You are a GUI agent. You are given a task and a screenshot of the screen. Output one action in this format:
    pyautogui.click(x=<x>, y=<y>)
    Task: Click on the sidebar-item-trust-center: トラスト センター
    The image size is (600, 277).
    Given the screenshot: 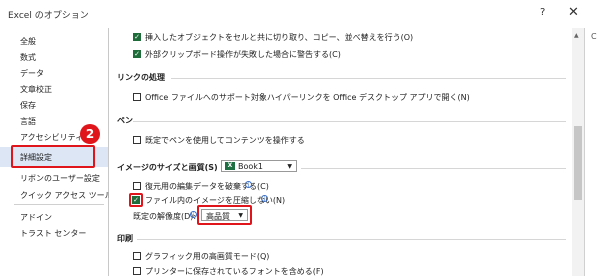 What is the action you would take?
    pyautogui.click(x=54, y=233)
    